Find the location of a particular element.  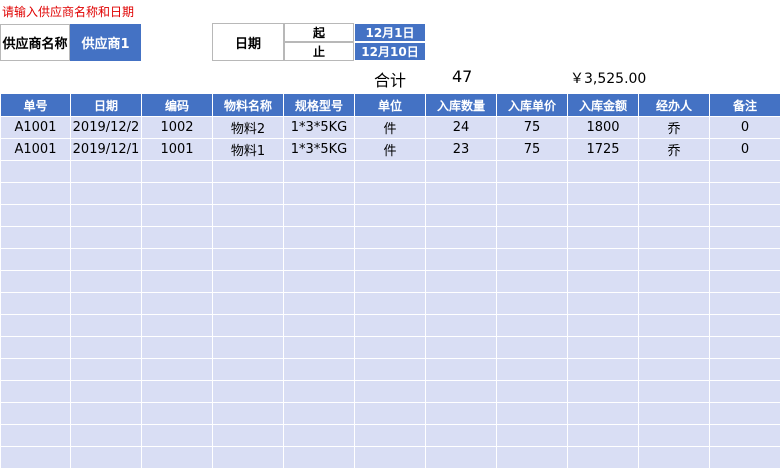

column-header: 入库数量 is located at coordinates (461, 105).